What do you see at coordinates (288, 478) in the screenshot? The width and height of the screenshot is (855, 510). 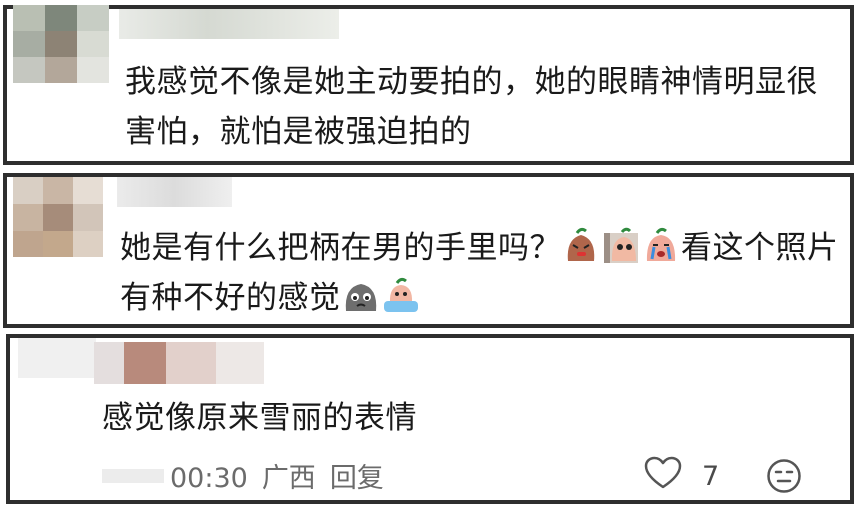 I see `comment-location: 广西` at bounding box center [288, 478].